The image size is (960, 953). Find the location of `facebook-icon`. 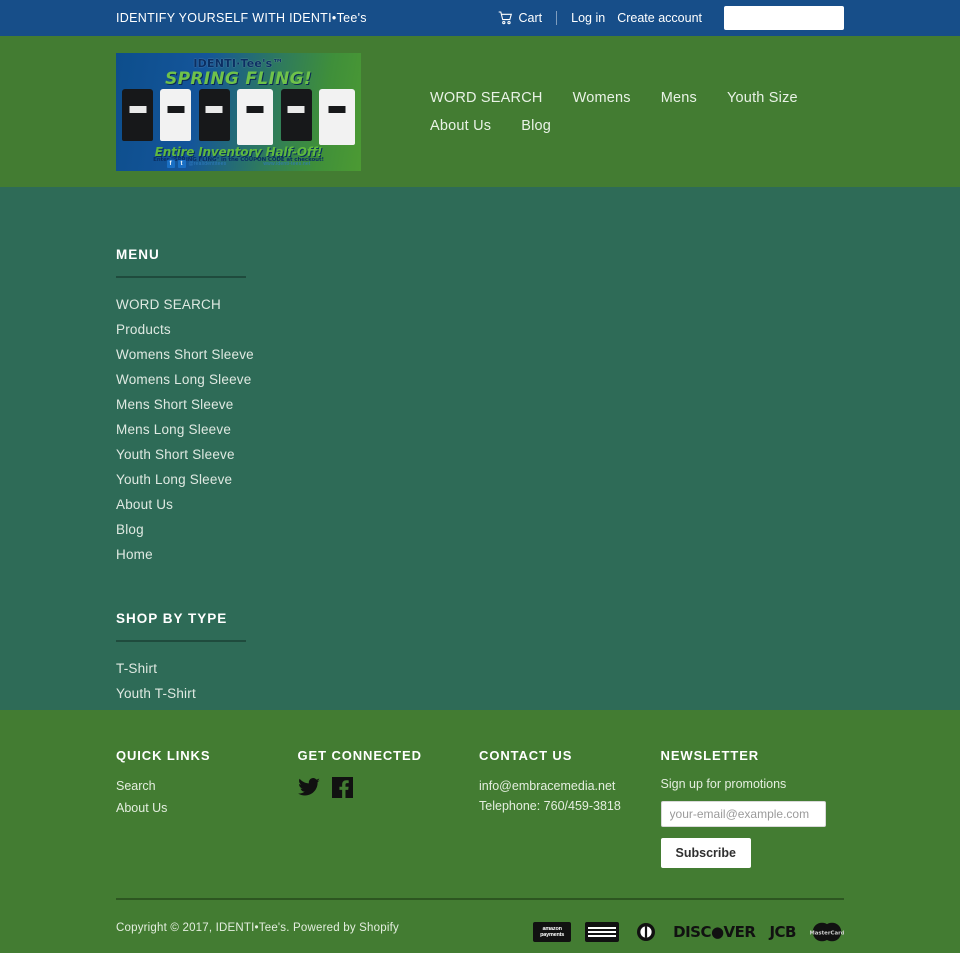

facebook-icon is located at coordinates (342, 787).